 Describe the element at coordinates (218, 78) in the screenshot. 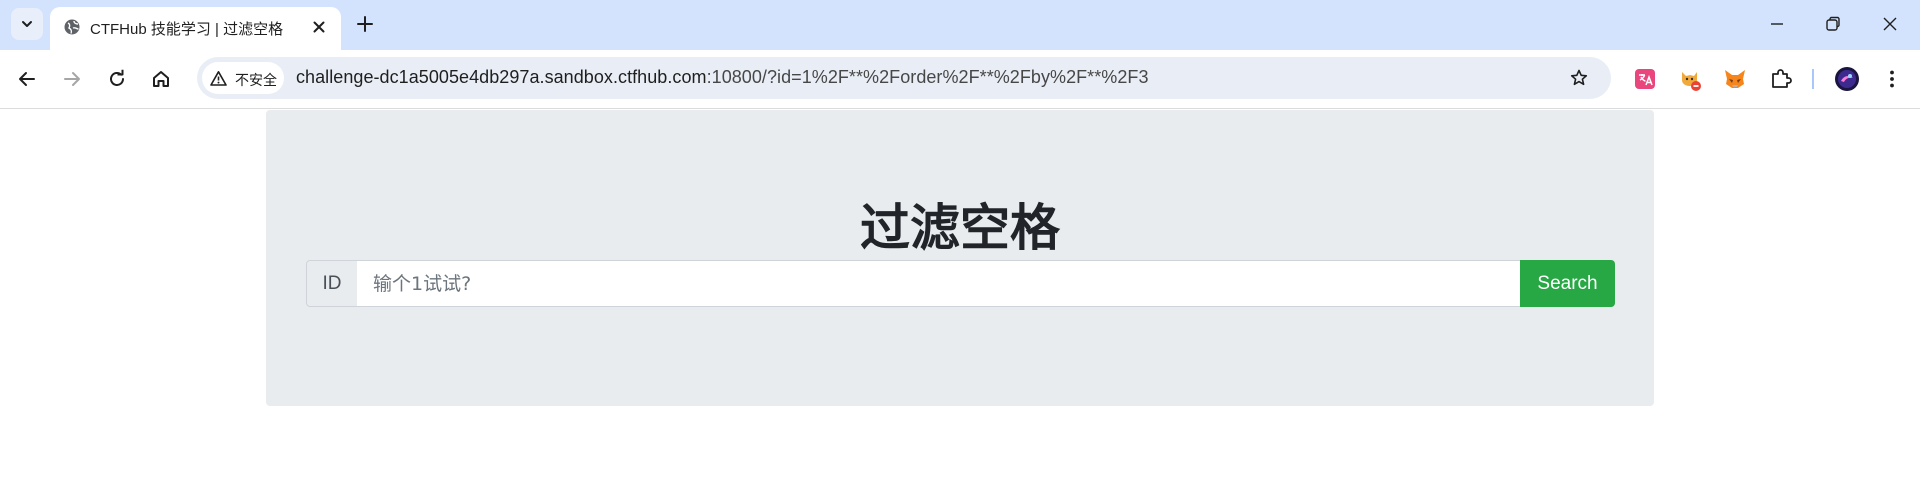

I see `warning-icon` at that location.